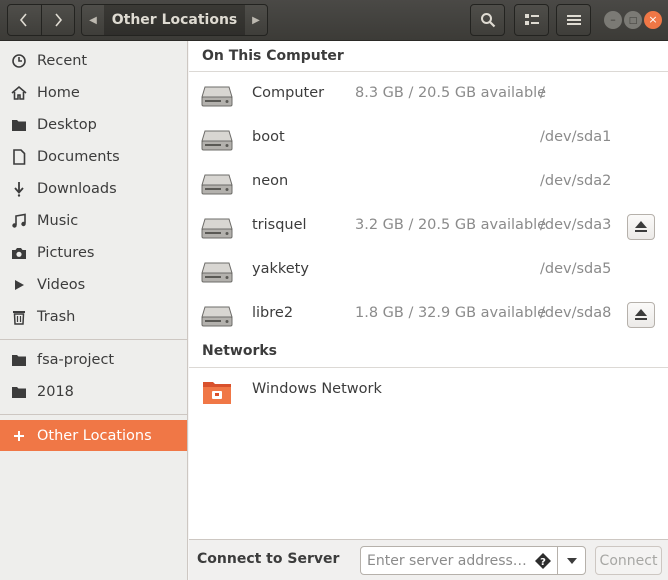 This screenshot has width=668, height=580. What do you see at coordinates (334, 20) in the screenshot?
I see `header-bar: ◀ Other Locations ▶ – □ ×` at bounding box center [334, 20].